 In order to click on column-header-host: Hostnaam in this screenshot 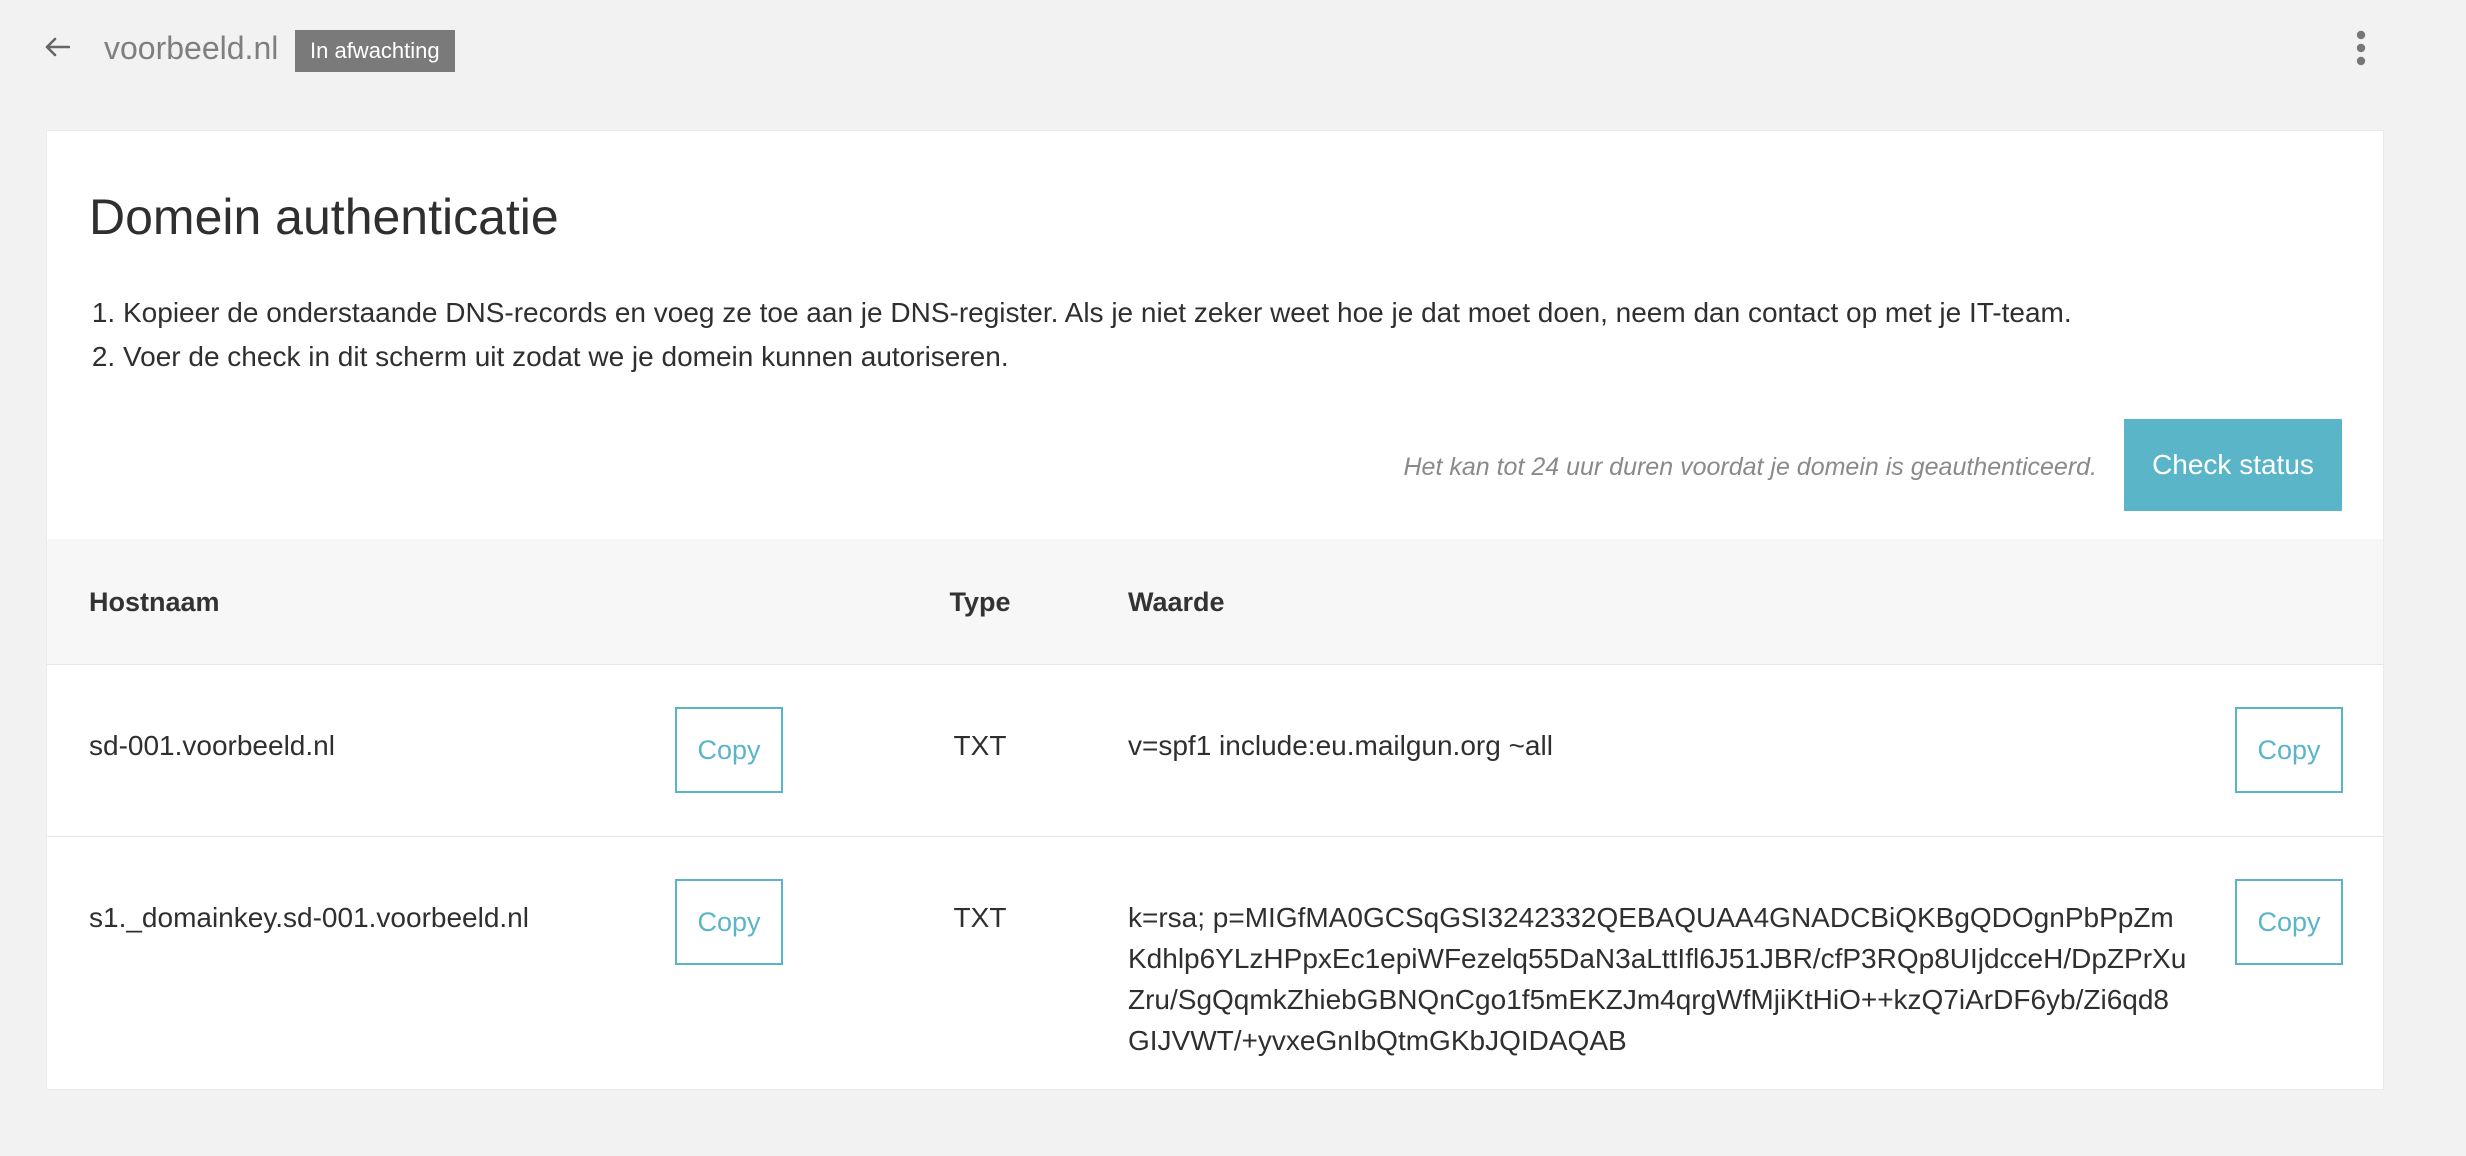, I will do `click(154, 602)`.